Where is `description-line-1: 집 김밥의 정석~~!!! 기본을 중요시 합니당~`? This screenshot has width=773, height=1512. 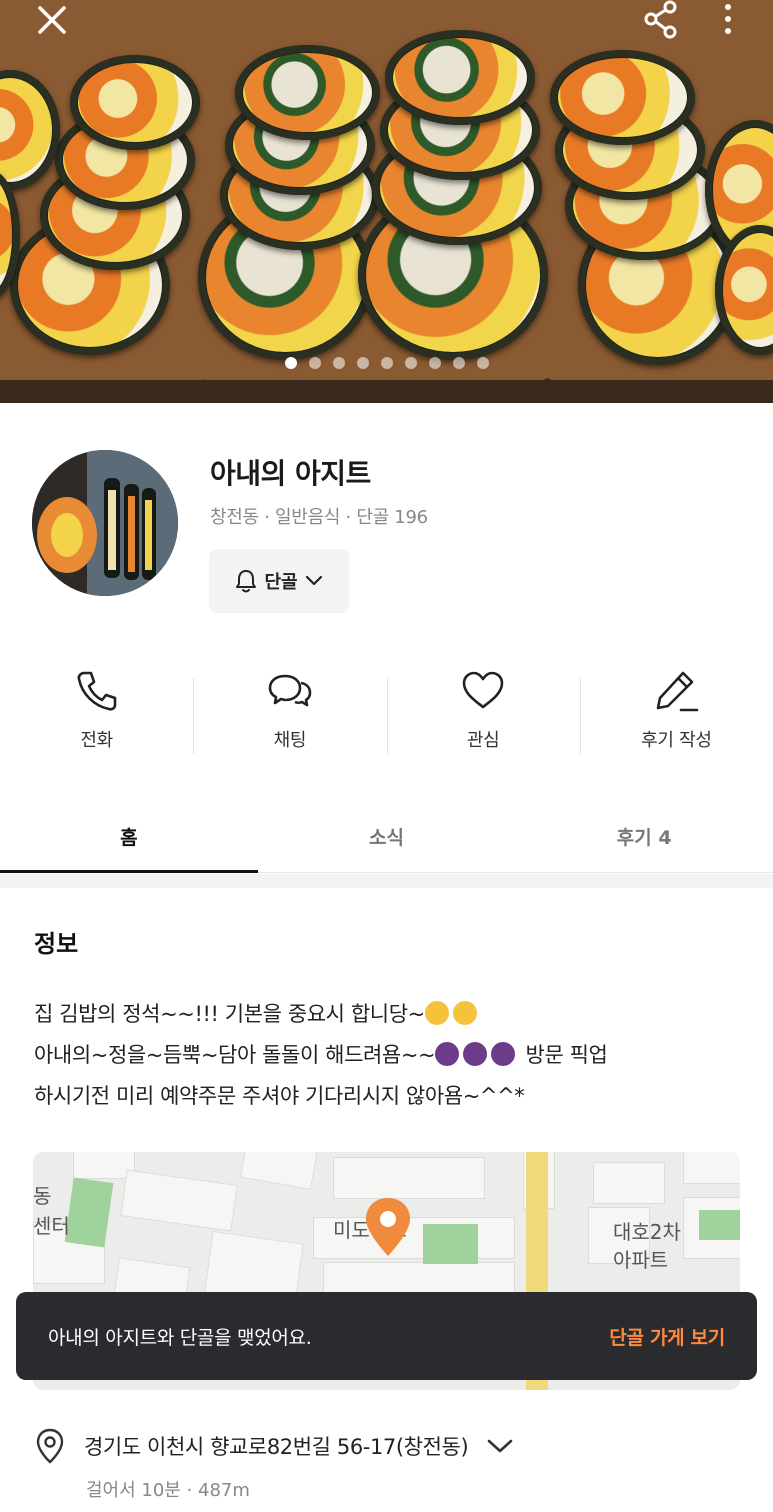
description-line-1: 집 김밥의 정석~~!!! 기본을 중요시 합니당~ is located at coordinates (389, 1014).